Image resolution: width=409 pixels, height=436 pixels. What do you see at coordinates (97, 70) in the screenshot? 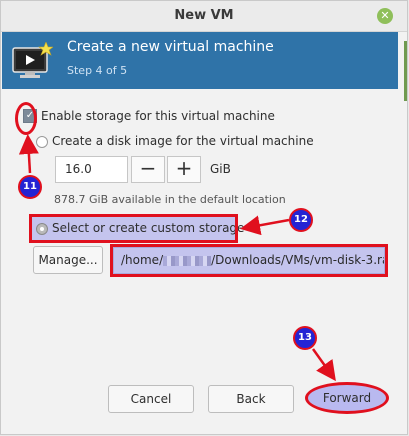
I see `step-indicator: Step 4 of 5` at bounding box center [97, 70].